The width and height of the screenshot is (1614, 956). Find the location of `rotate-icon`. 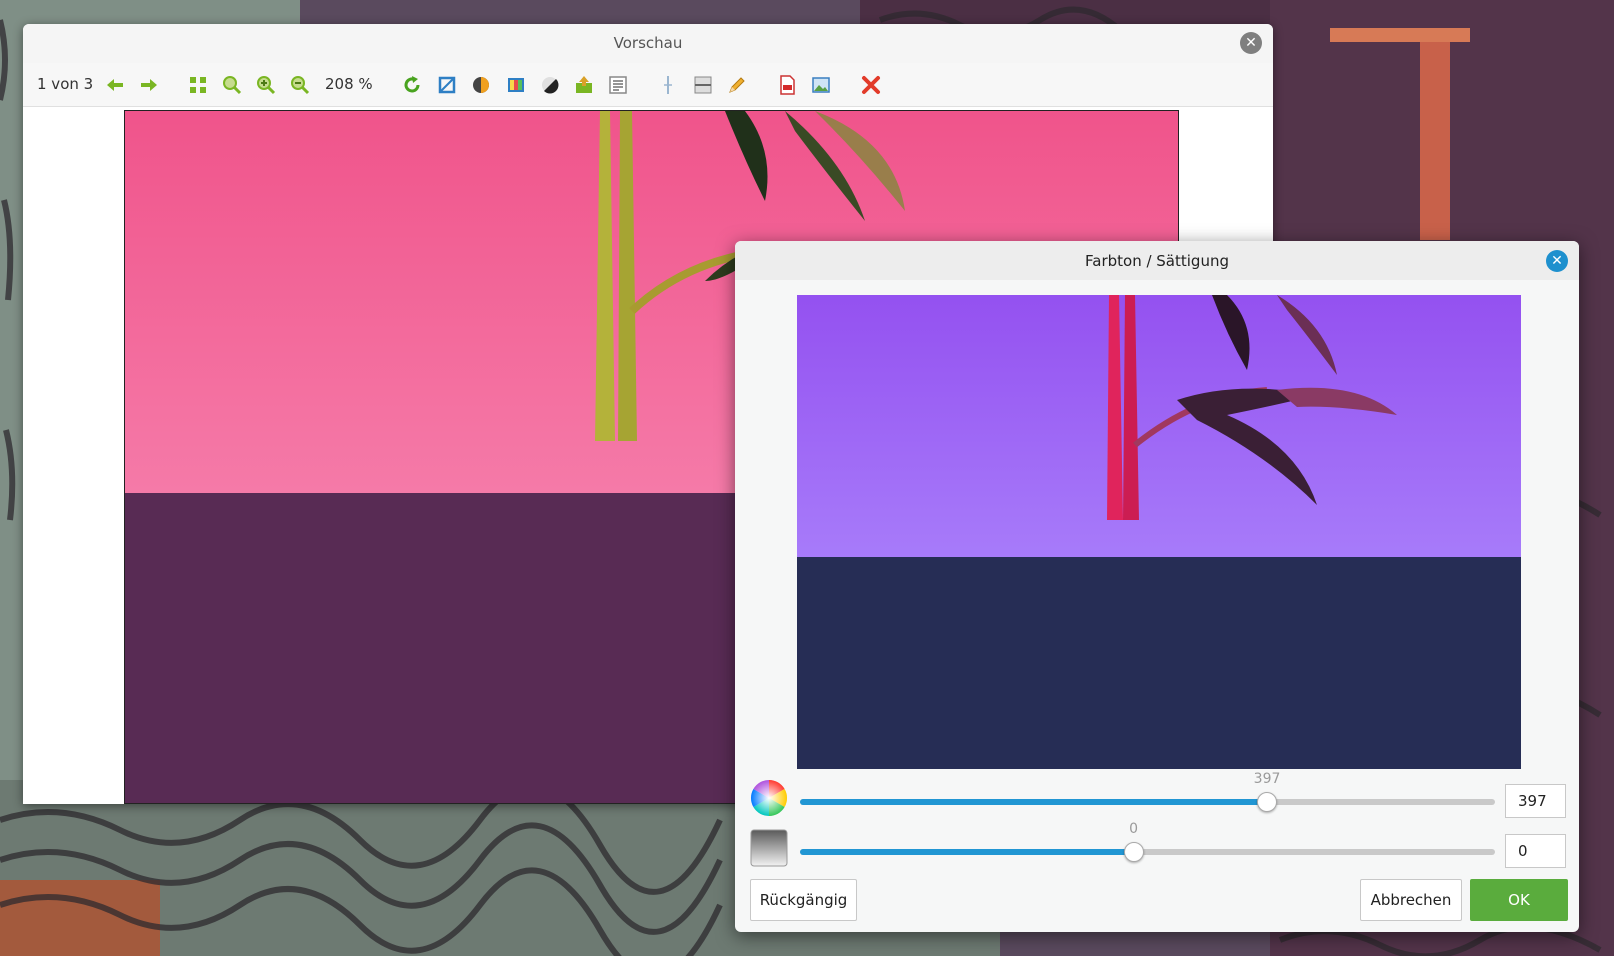

rotate-icon is located at coordinates (412, 84).